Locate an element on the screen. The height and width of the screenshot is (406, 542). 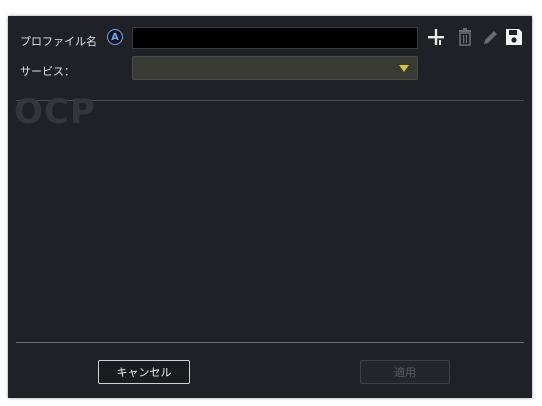
profile-name-label: プロファイル名 is located at coordinates (58, 41).